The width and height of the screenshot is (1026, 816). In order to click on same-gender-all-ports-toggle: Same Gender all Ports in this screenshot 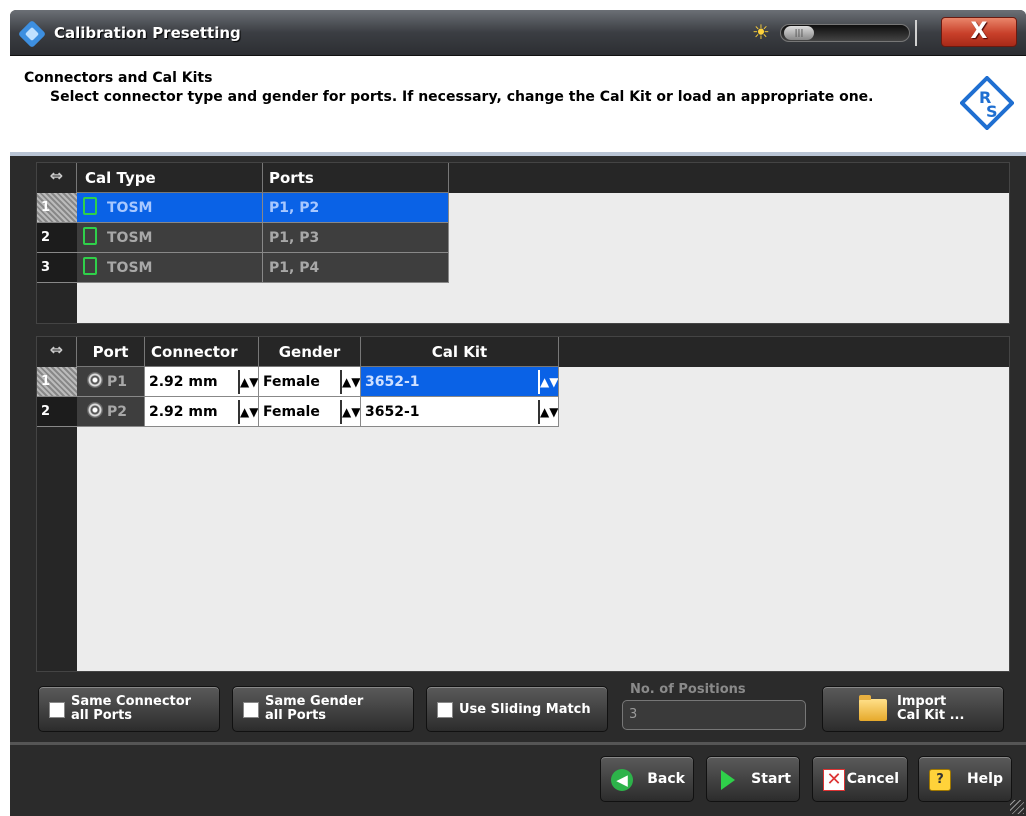, I will do `click(323, 709)`.